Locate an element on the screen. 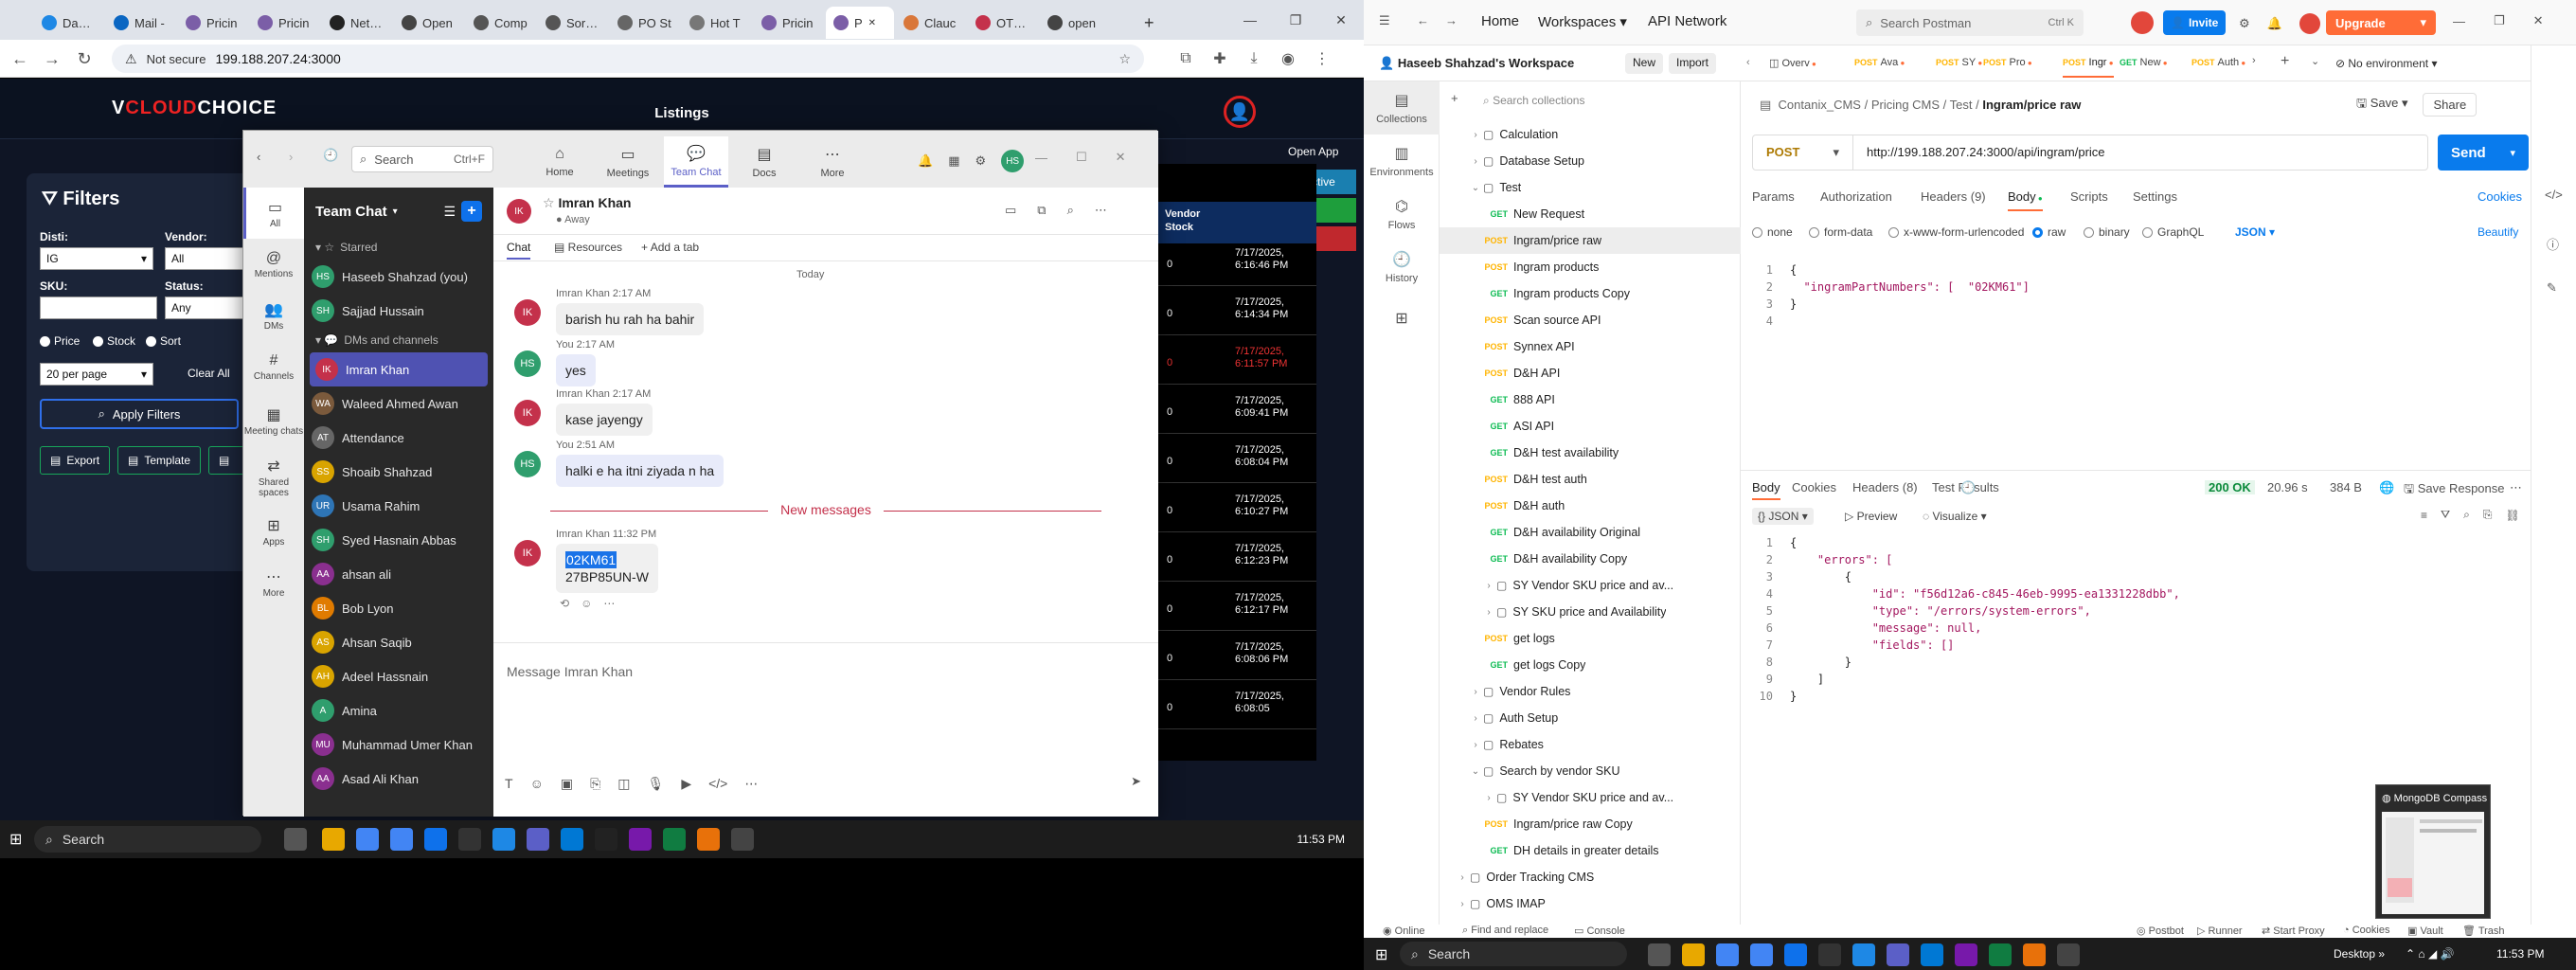 This screenshot has height=970, width=2576. find-replace: ⌕ Find and replace is located at coordinates (1505, 931).